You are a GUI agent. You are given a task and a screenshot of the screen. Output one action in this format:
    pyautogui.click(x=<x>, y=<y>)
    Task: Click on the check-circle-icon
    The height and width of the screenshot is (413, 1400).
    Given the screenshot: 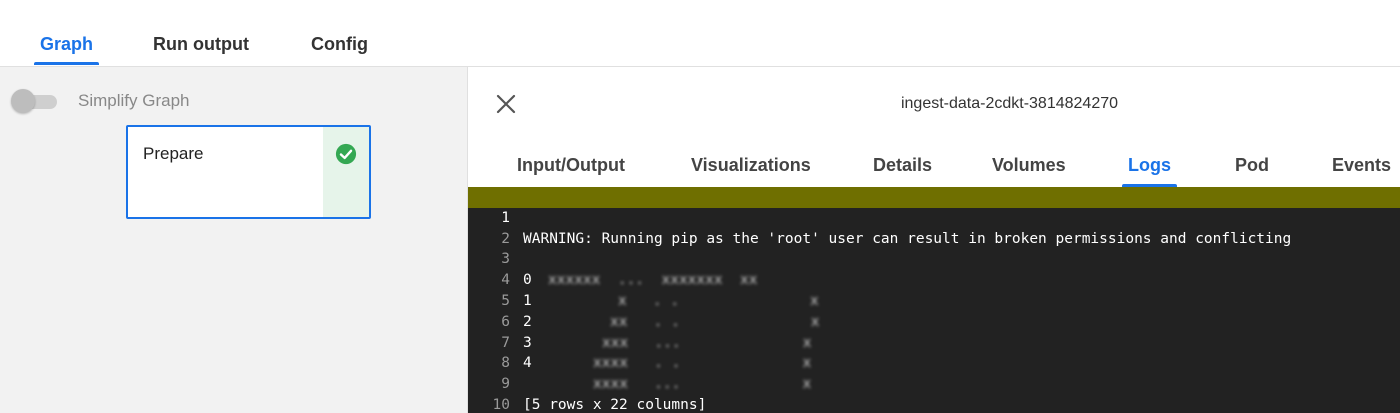 What is the action you would take?
    pyautogui.click(x=346, y=154)
    